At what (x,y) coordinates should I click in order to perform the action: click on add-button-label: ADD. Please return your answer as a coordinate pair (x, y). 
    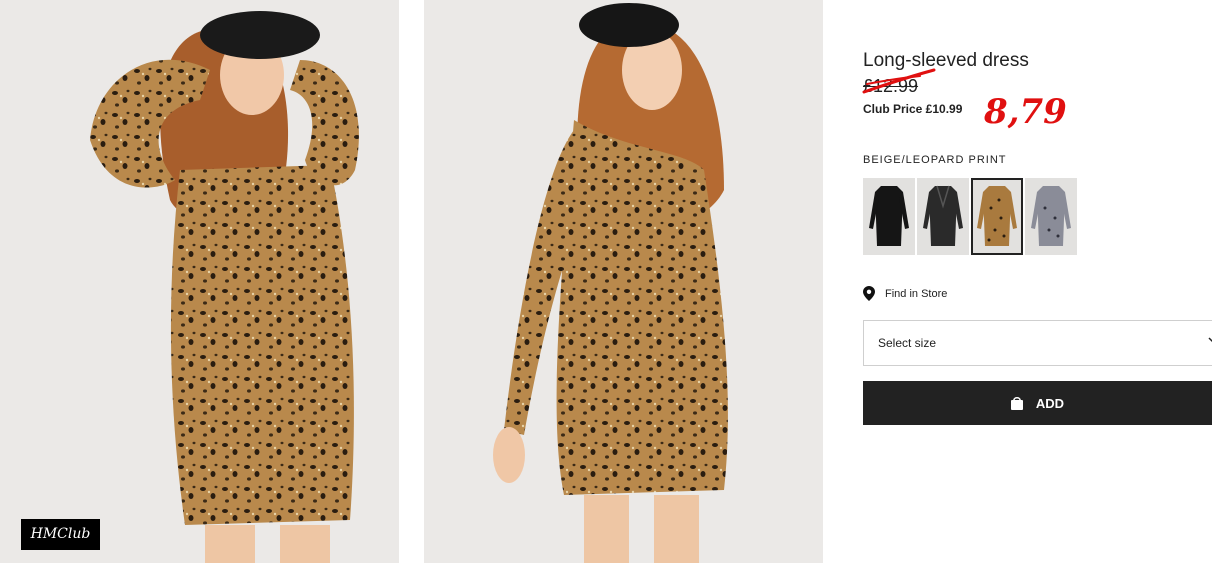
    Looking at the image, I should click on (1050, 403).